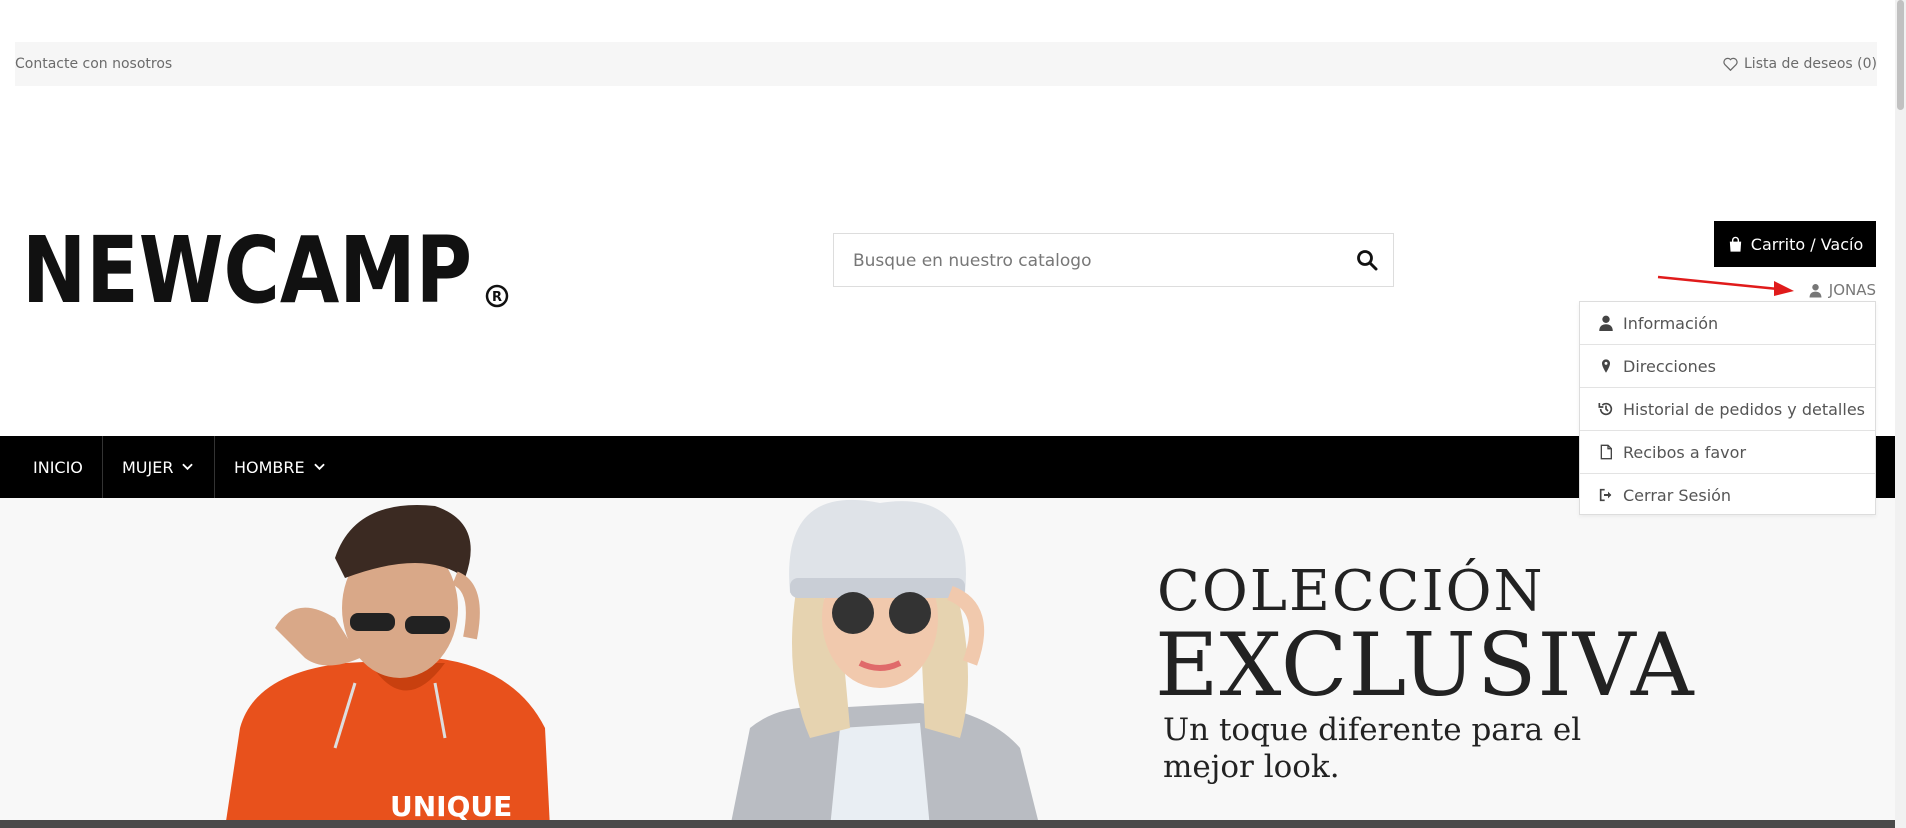  What do you see at coordinates (1852, 290) in the screenshot?
I see `user-name: JONAS` at bounding box center [1852, 290].